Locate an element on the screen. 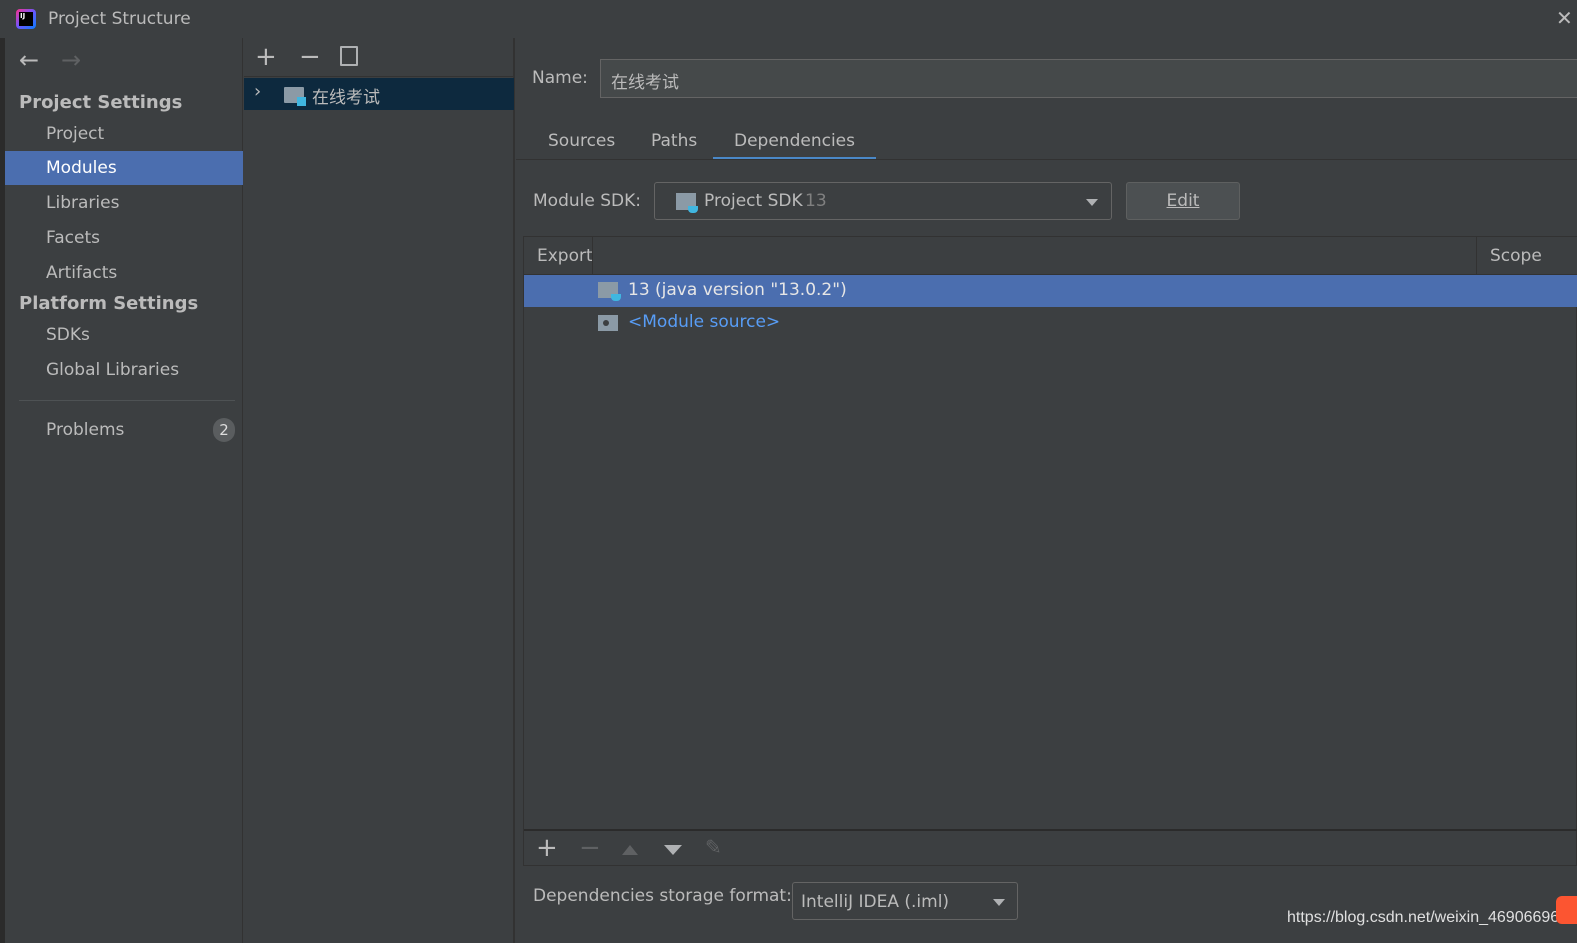 The image size is (1577, 943). tabs-divider is located at coordinates (1046, 159).